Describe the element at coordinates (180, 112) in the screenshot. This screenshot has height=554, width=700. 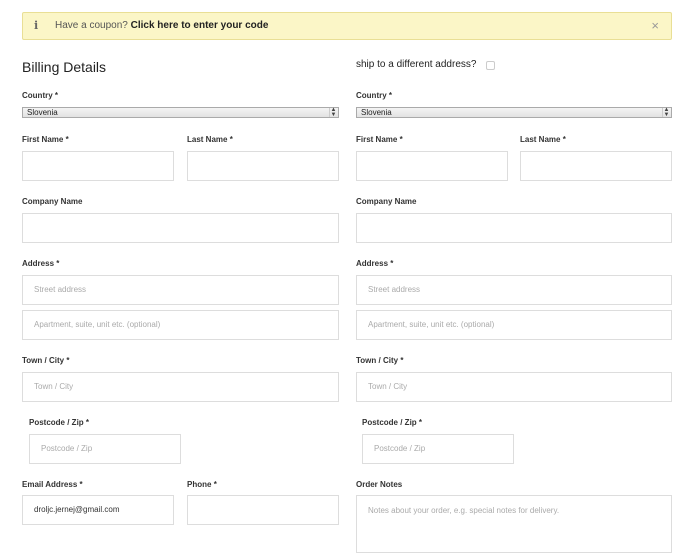
I see `billing-country-select: Slovenia ▲ ▼` at that location.